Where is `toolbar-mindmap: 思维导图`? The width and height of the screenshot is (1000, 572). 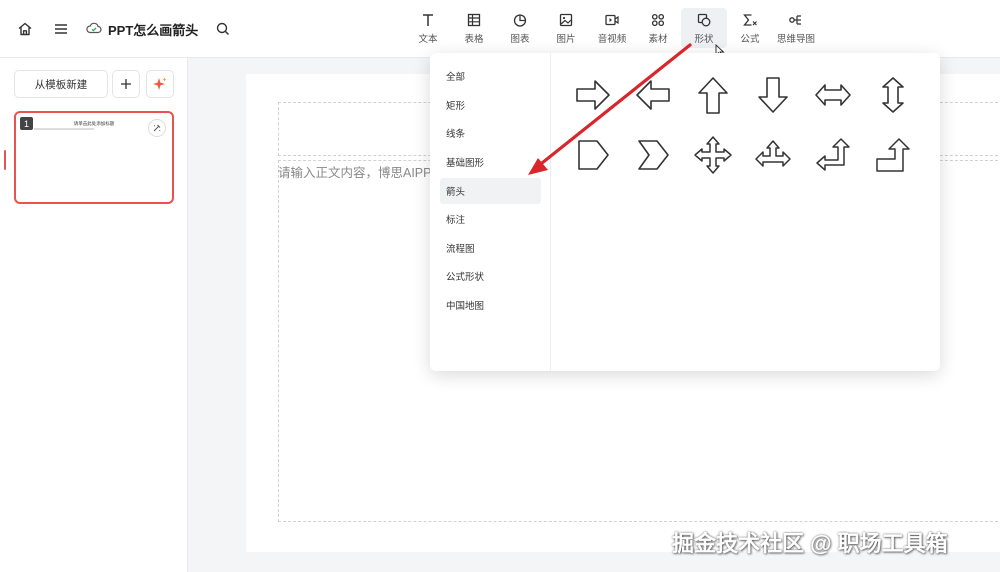 toolbar-mindmap: 思维导图 is located at coordinates (796, 28).